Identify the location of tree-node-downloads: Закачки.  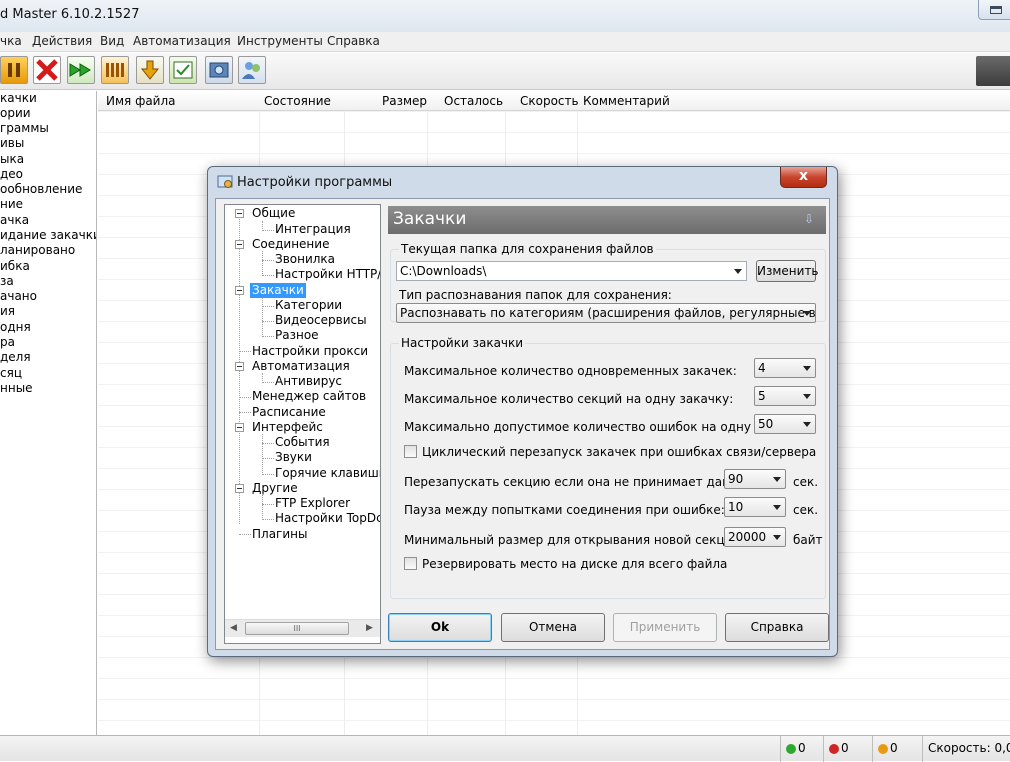
(278, 290).